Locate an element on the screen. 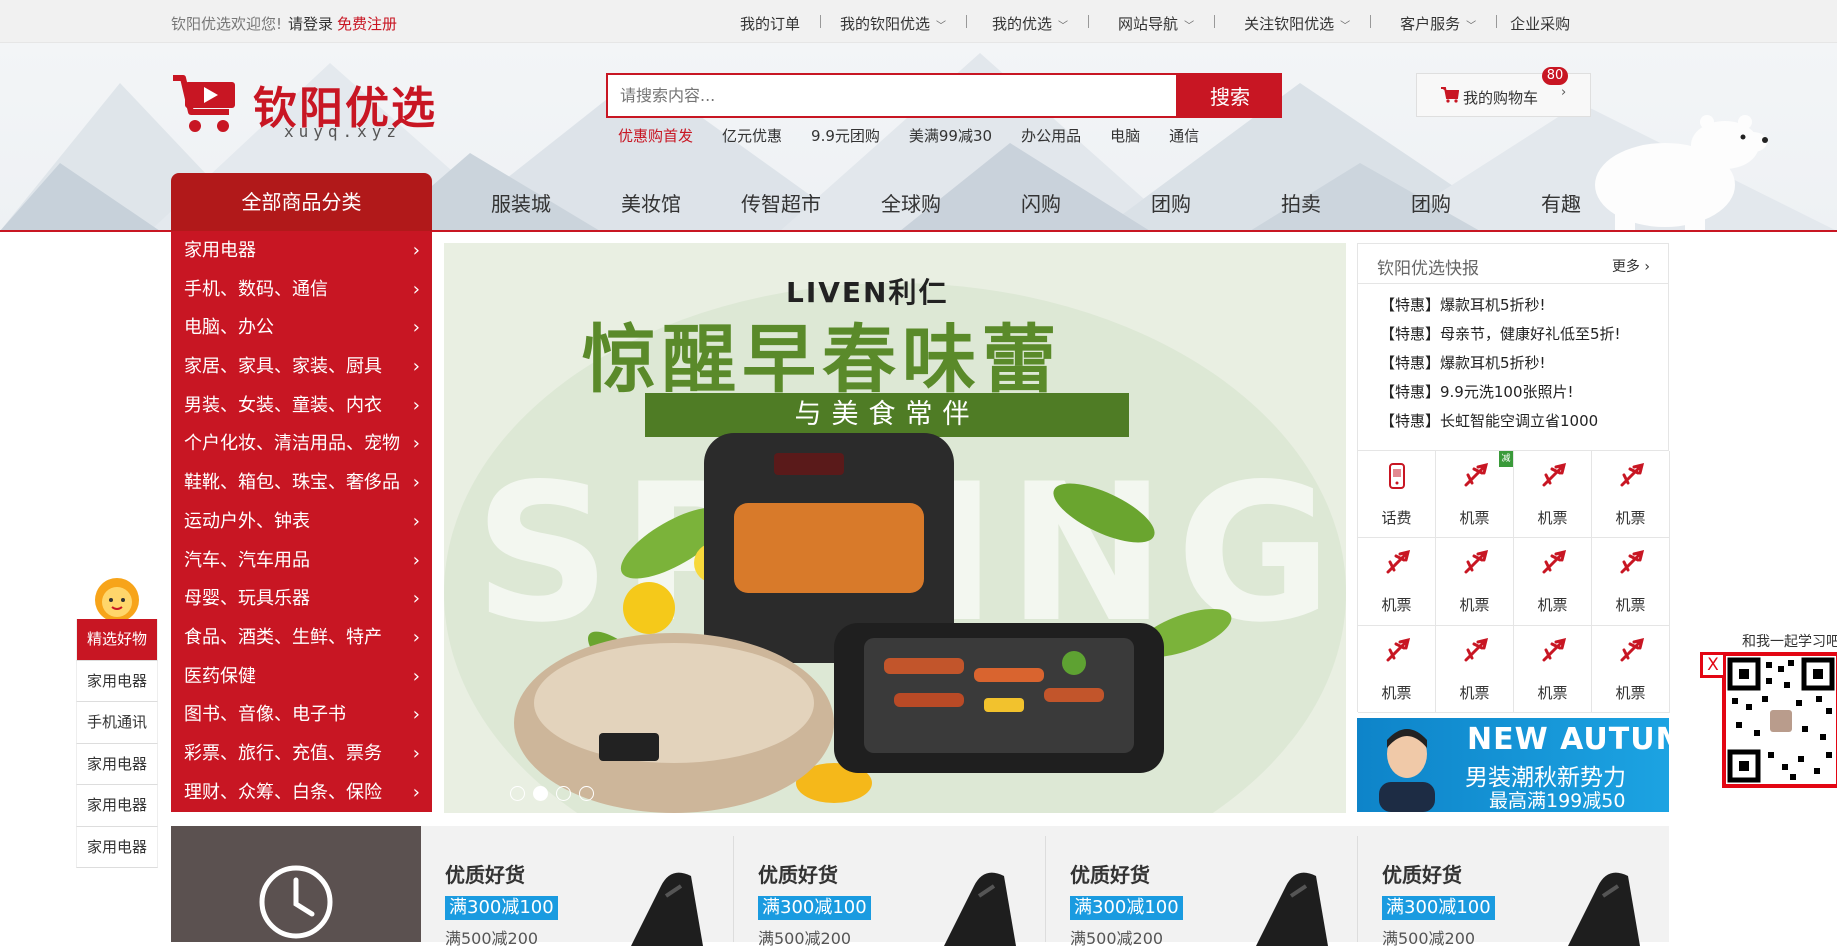 The image size is (1837, 949). top-link-my-picks: 我的优选 ﹀ is located at coordinates (1027, 23).